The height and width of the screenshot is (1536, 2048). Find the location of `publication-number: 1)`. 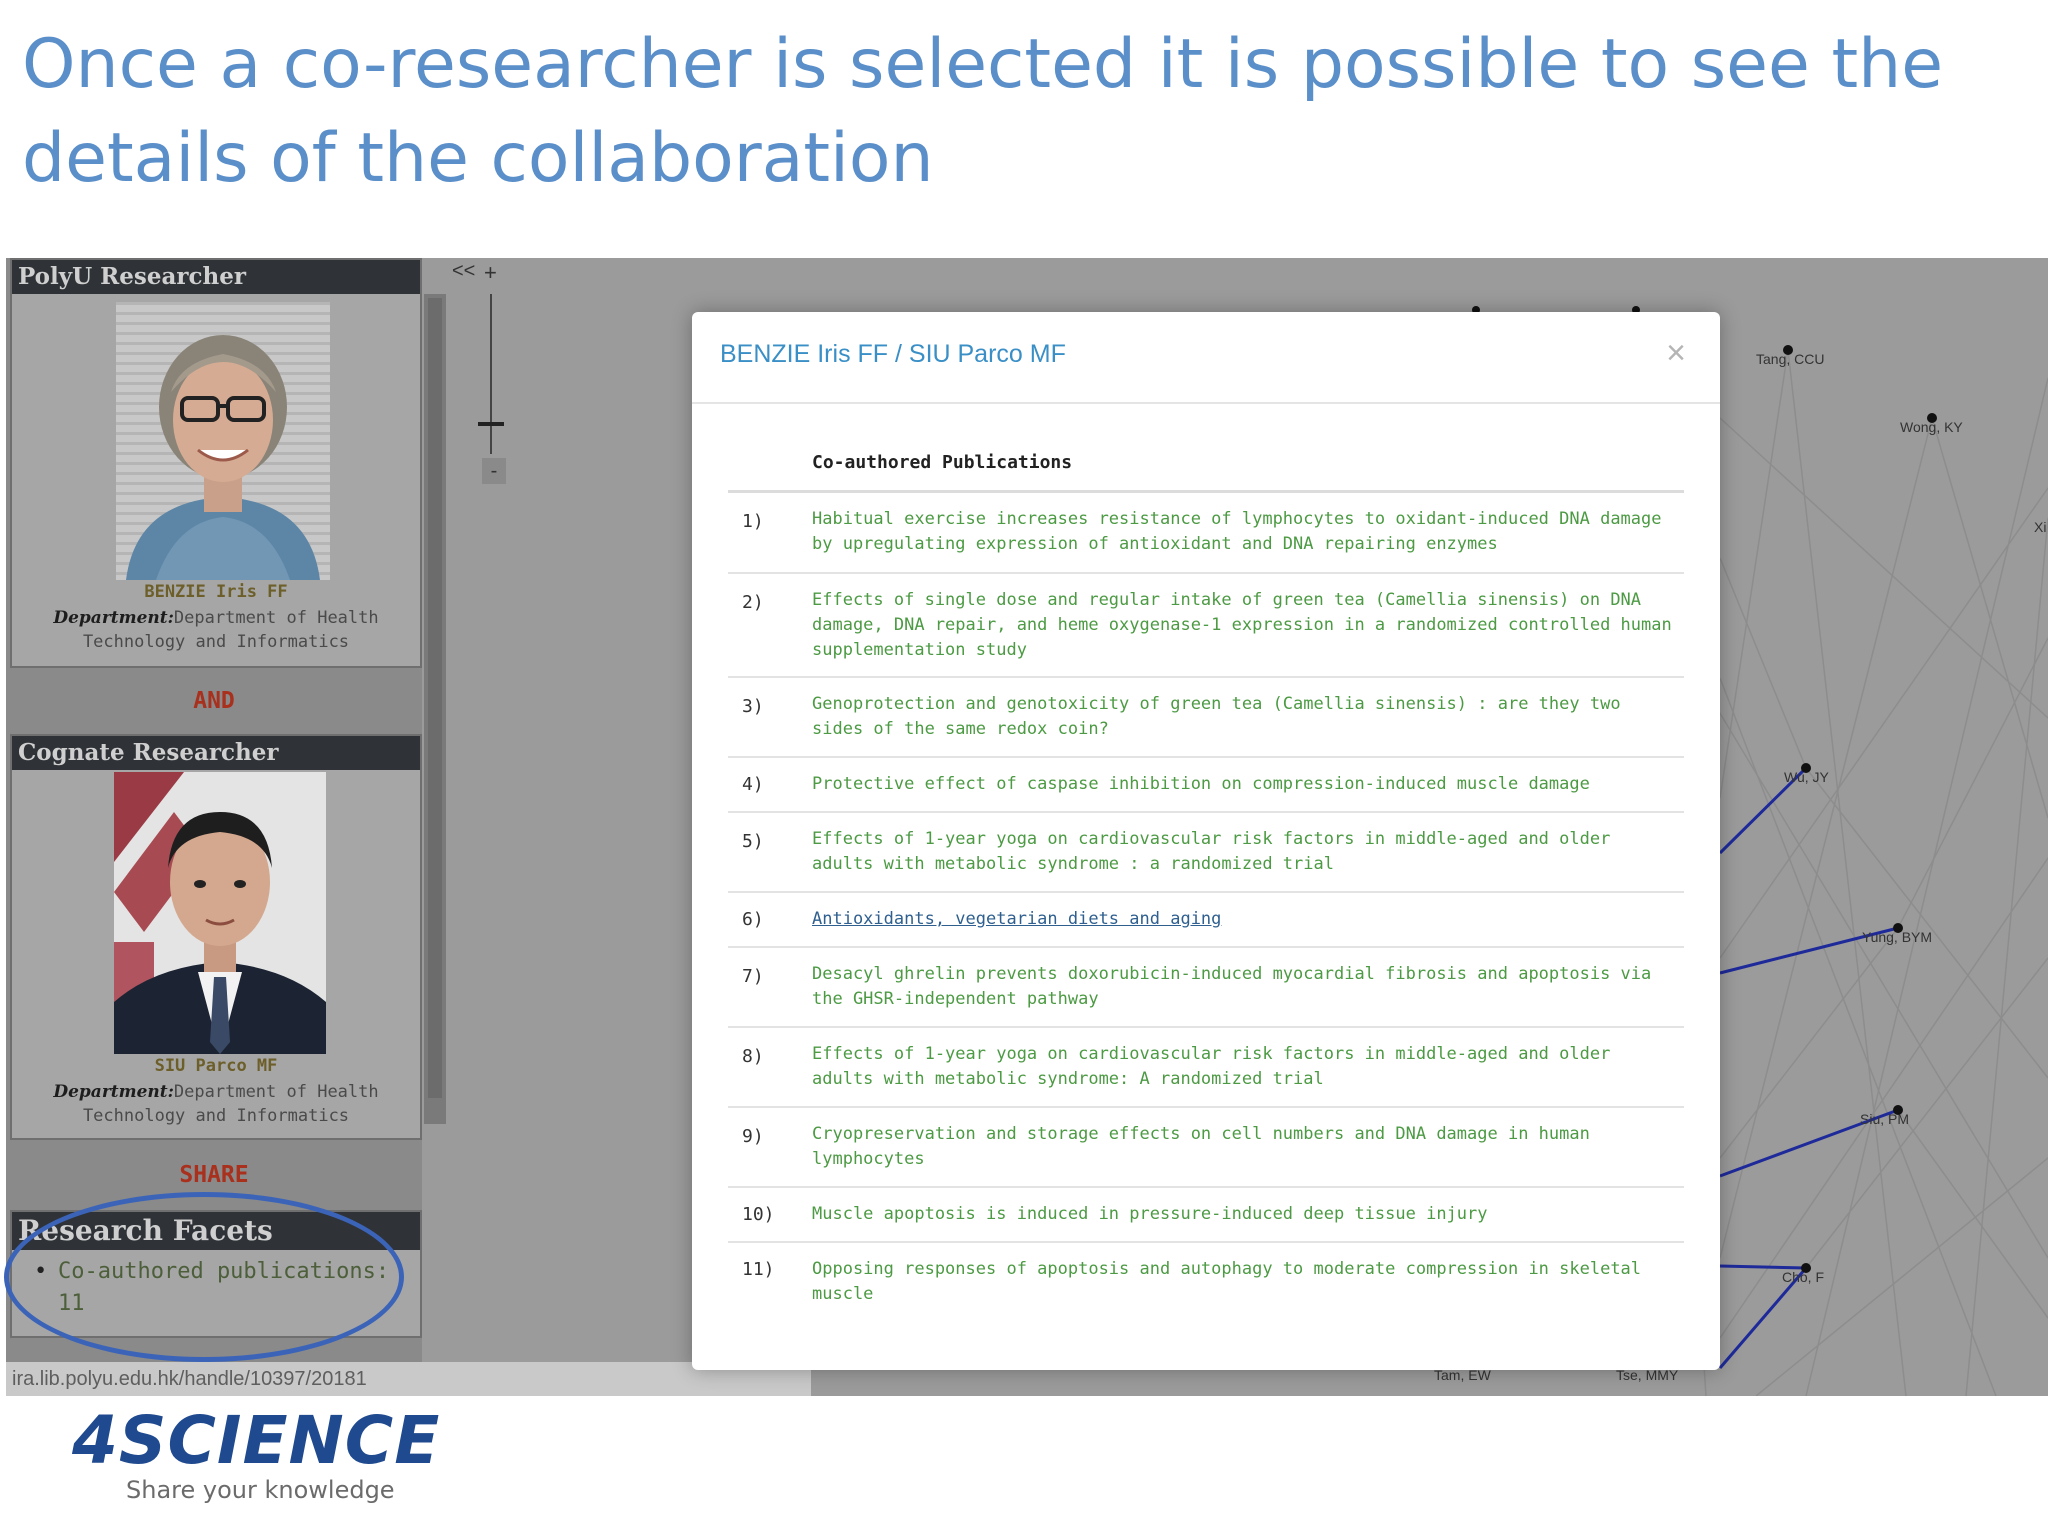

publication-number: 1) is located at coordinates (753, 521).